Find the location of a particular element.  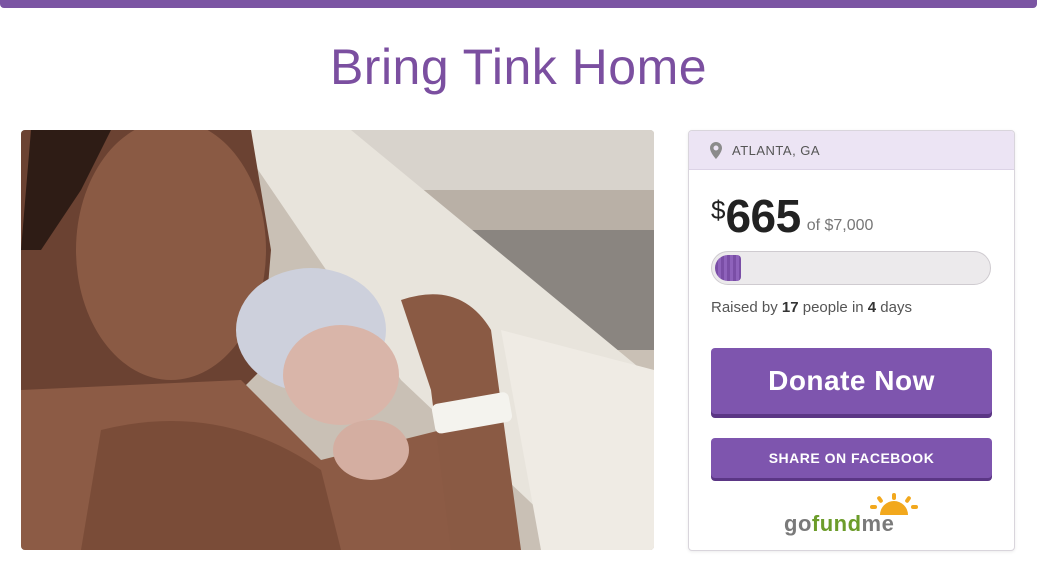

gofundme-logo: gofundme is located at coordinates (854, 516).